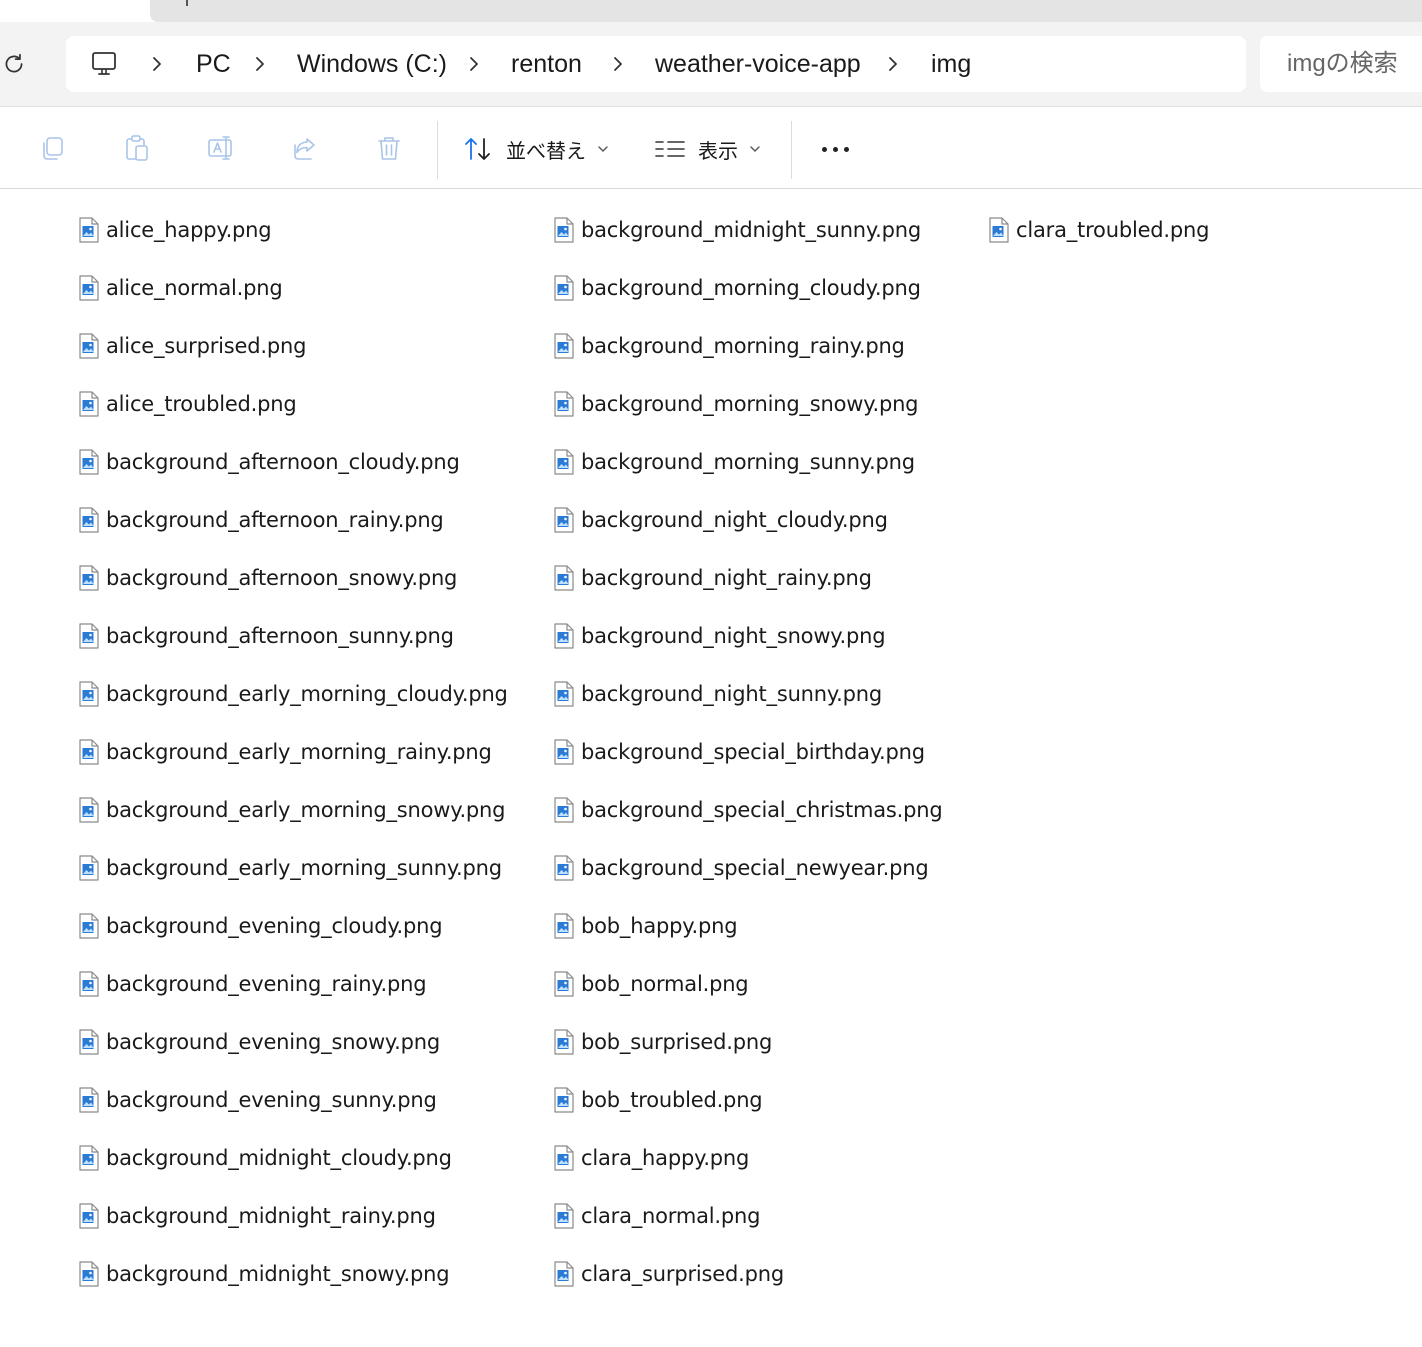 The width and height of the screenshot is (1422, 1347). What do you see at coordinates (645, 926) in the screenshot?
I see `file-item: bob_happy.png` at bounding box center [645, 926].